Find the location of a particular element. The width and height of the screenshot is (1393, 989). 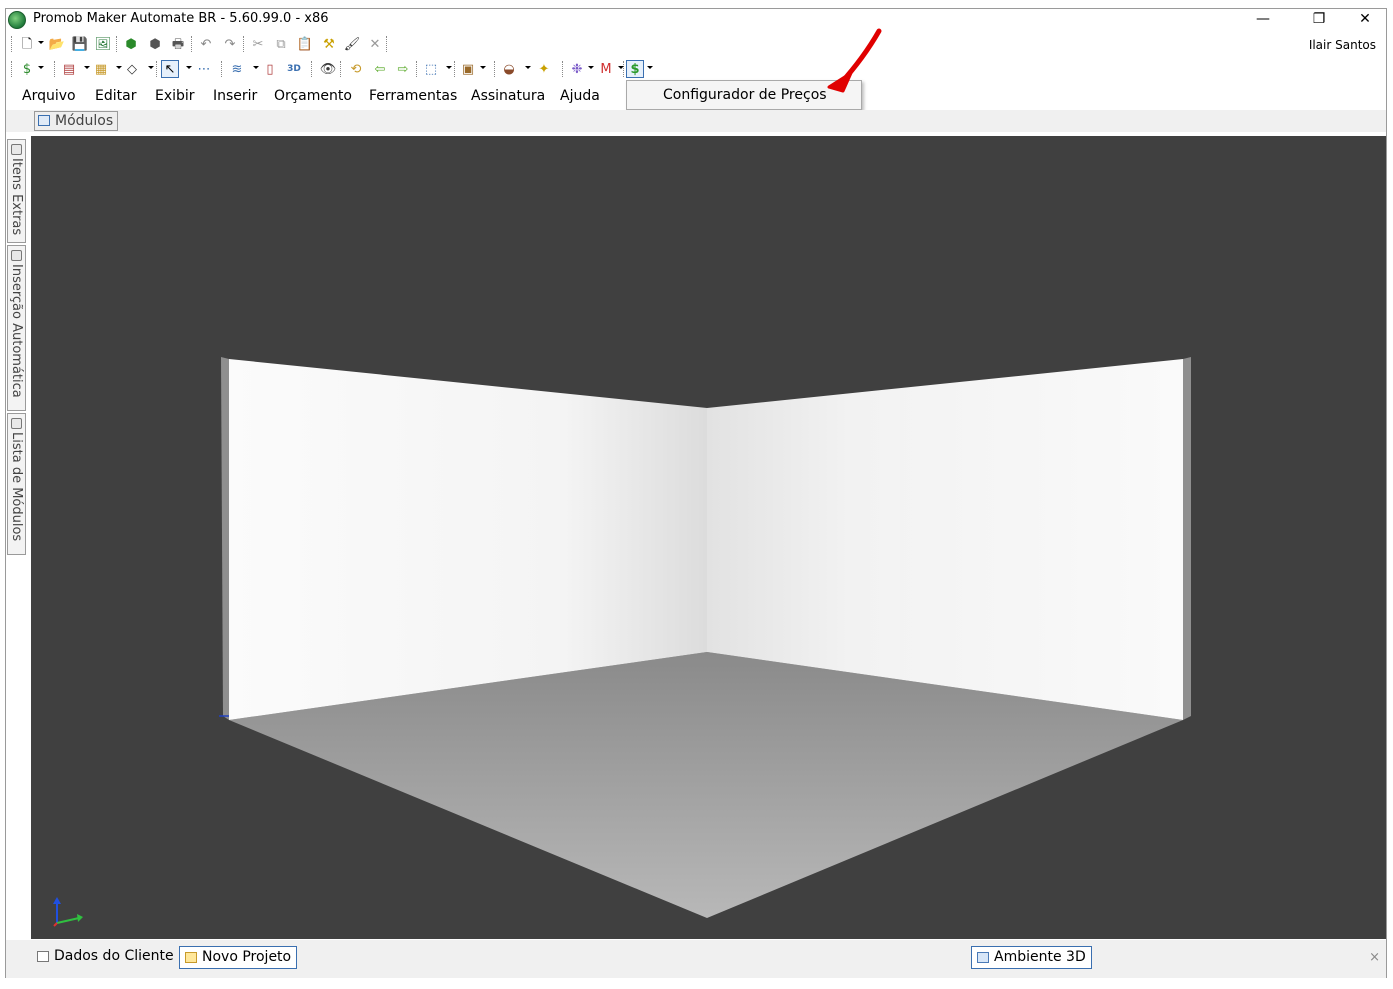

save-icon: 💾 is located at coordinates (80, 44).